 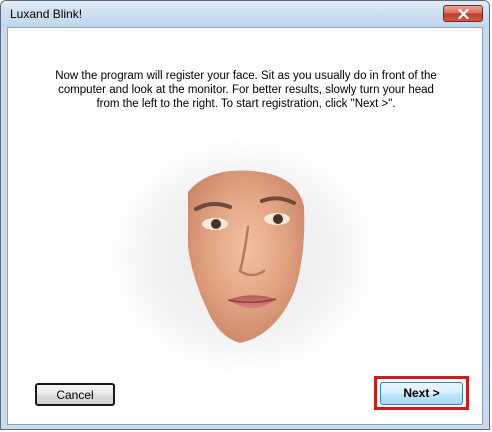 What do you see at coordinates (421, 393) in the screenshot?
I see `next-button: Next >` at bounding box center [421, 393].